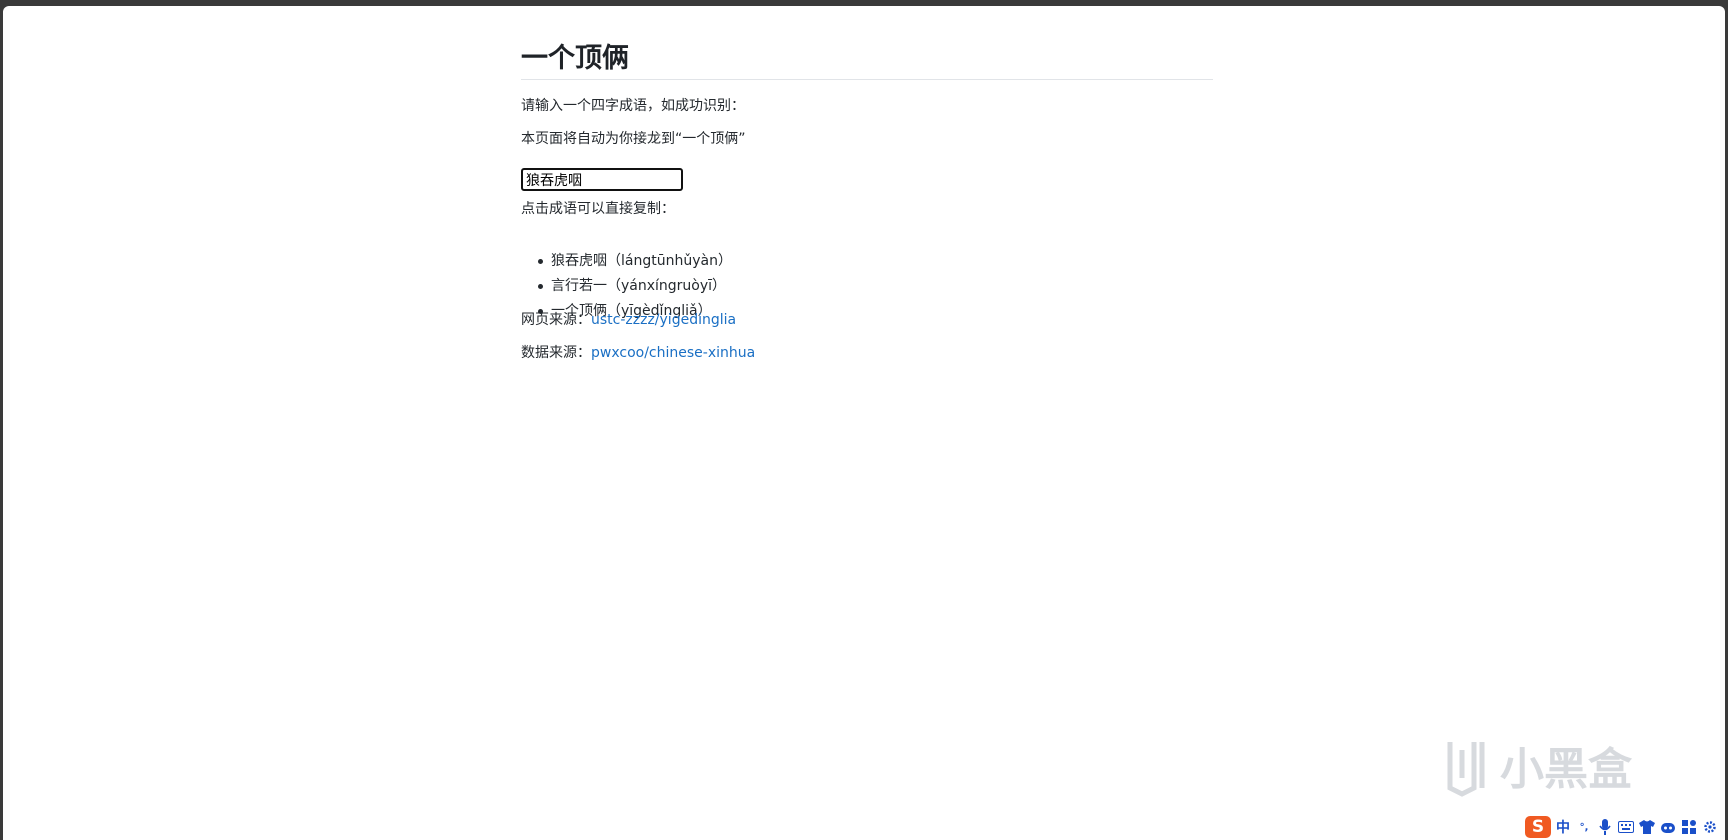 This screenshot has width=1728, height=840. What do you see at coordinates (1538, 827) in the screenshot?
I see `ime-logo-icon: S` at bounding box center [1538, 827].